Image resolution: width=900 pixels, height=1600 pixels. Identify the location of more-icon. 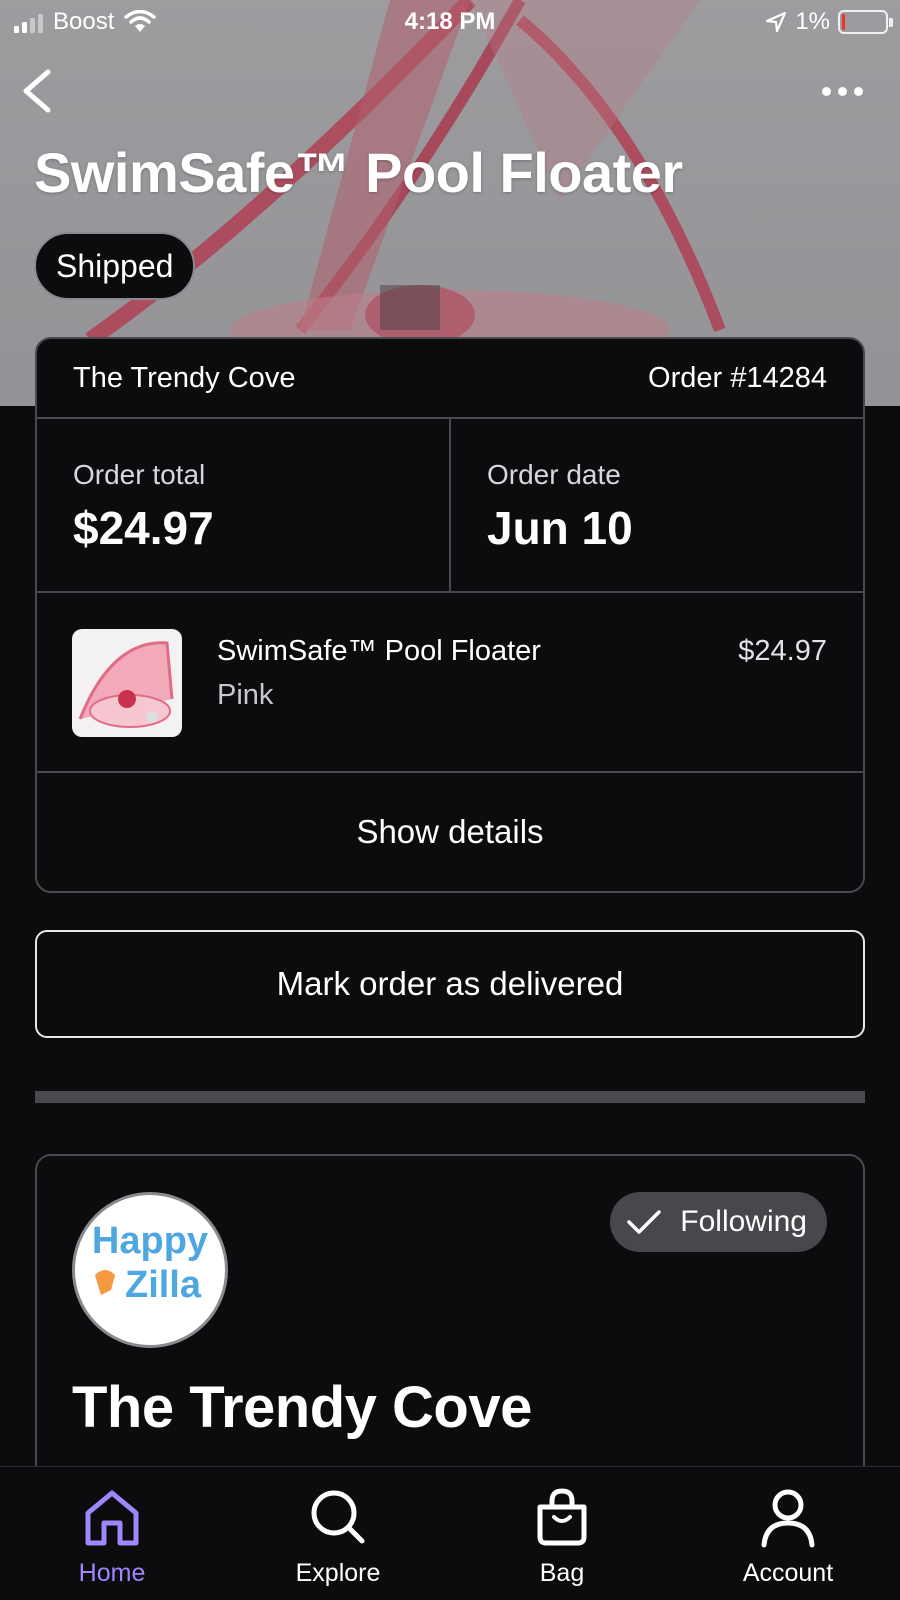
(844, 91).